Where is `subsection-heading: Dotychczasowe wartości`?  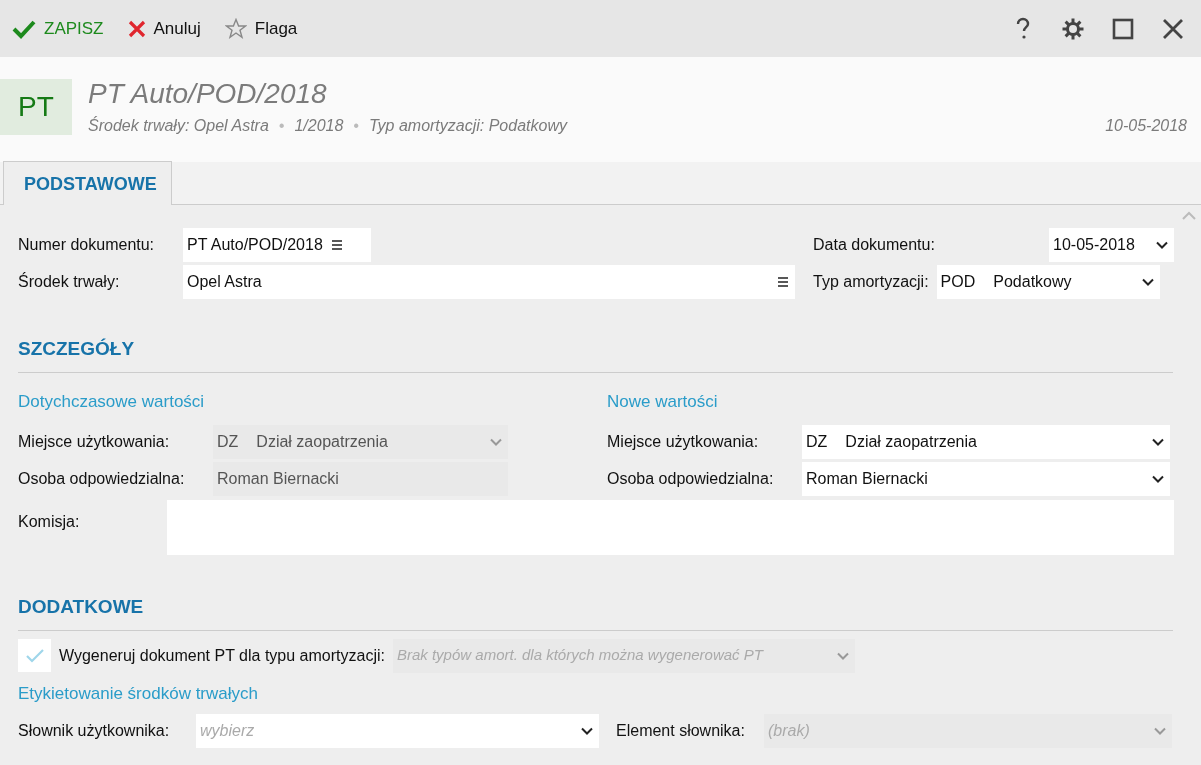
subsection-heading: Dotychczasowe wartości is located at coordinates (112, 401).